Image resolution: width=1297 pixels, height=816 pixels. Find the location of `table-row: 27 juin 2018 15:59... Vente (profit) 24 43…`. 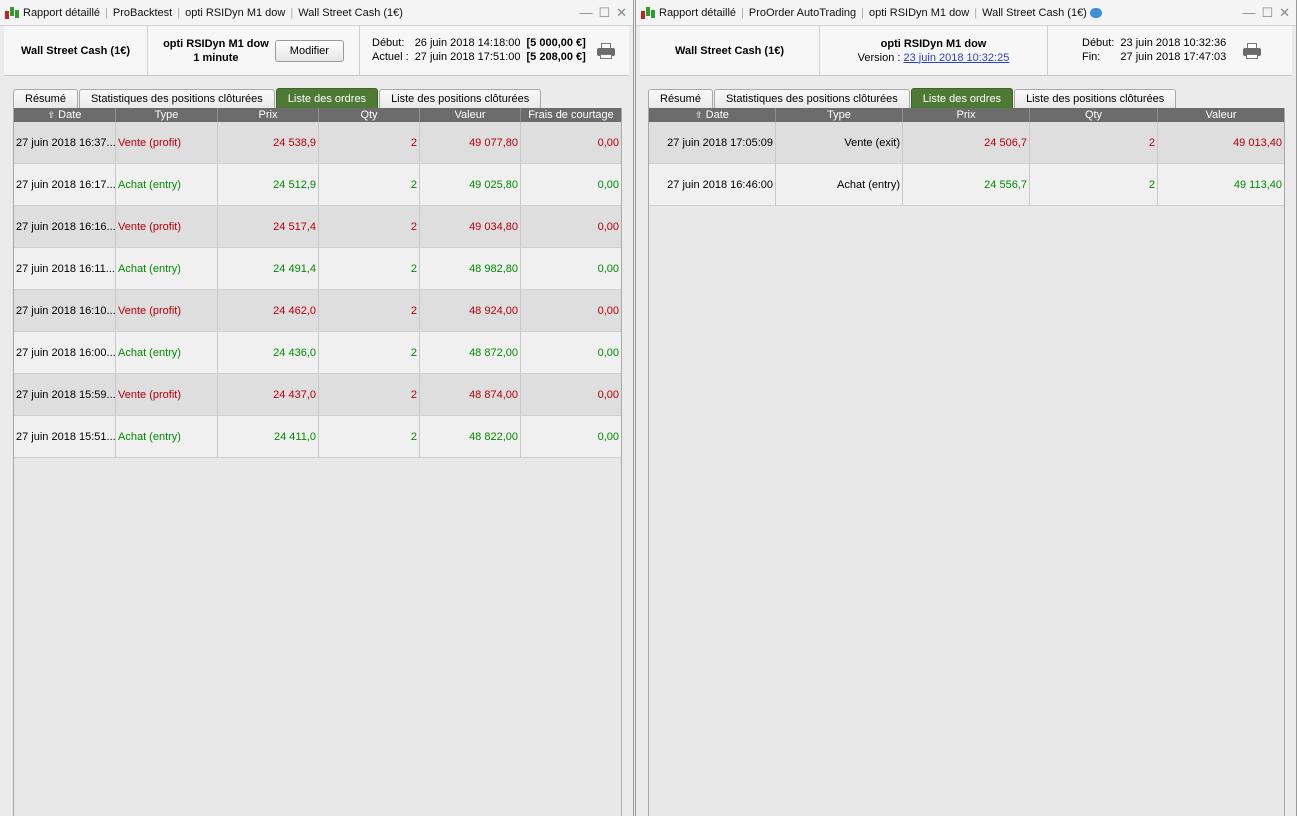

table-row: 27 juin 2018 15:59... Vente (profit) 24 43… is located at coordinates (317, 395).